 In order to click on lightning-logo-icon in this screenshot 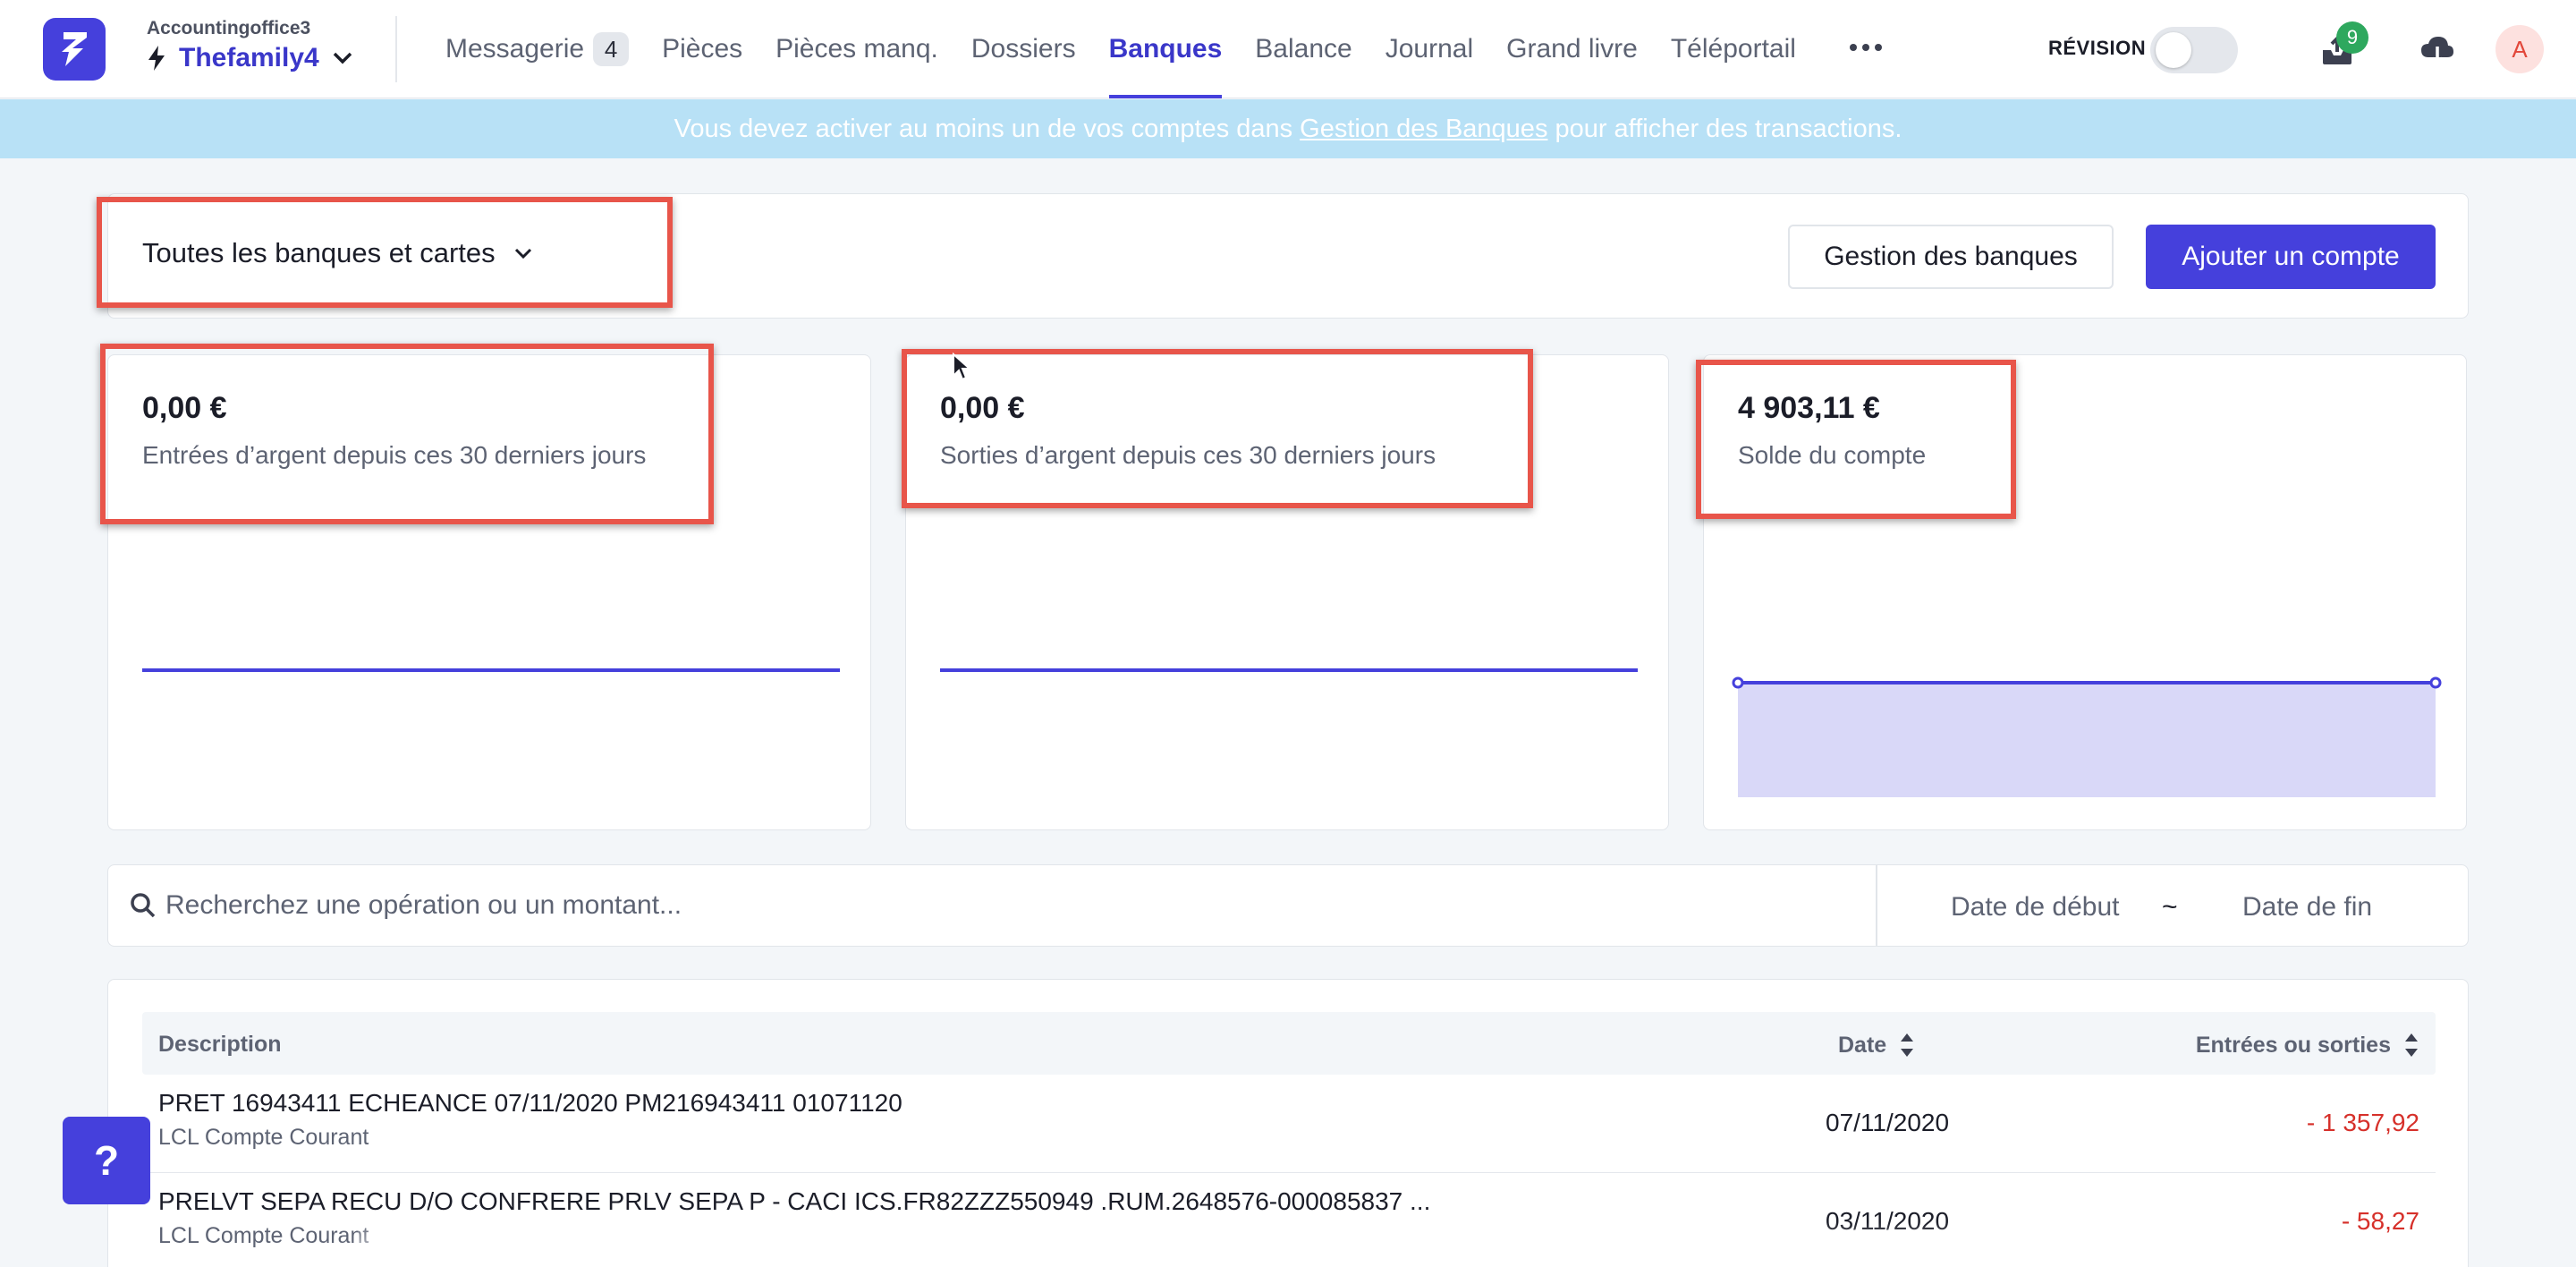, I will do `click(74, 49)`.